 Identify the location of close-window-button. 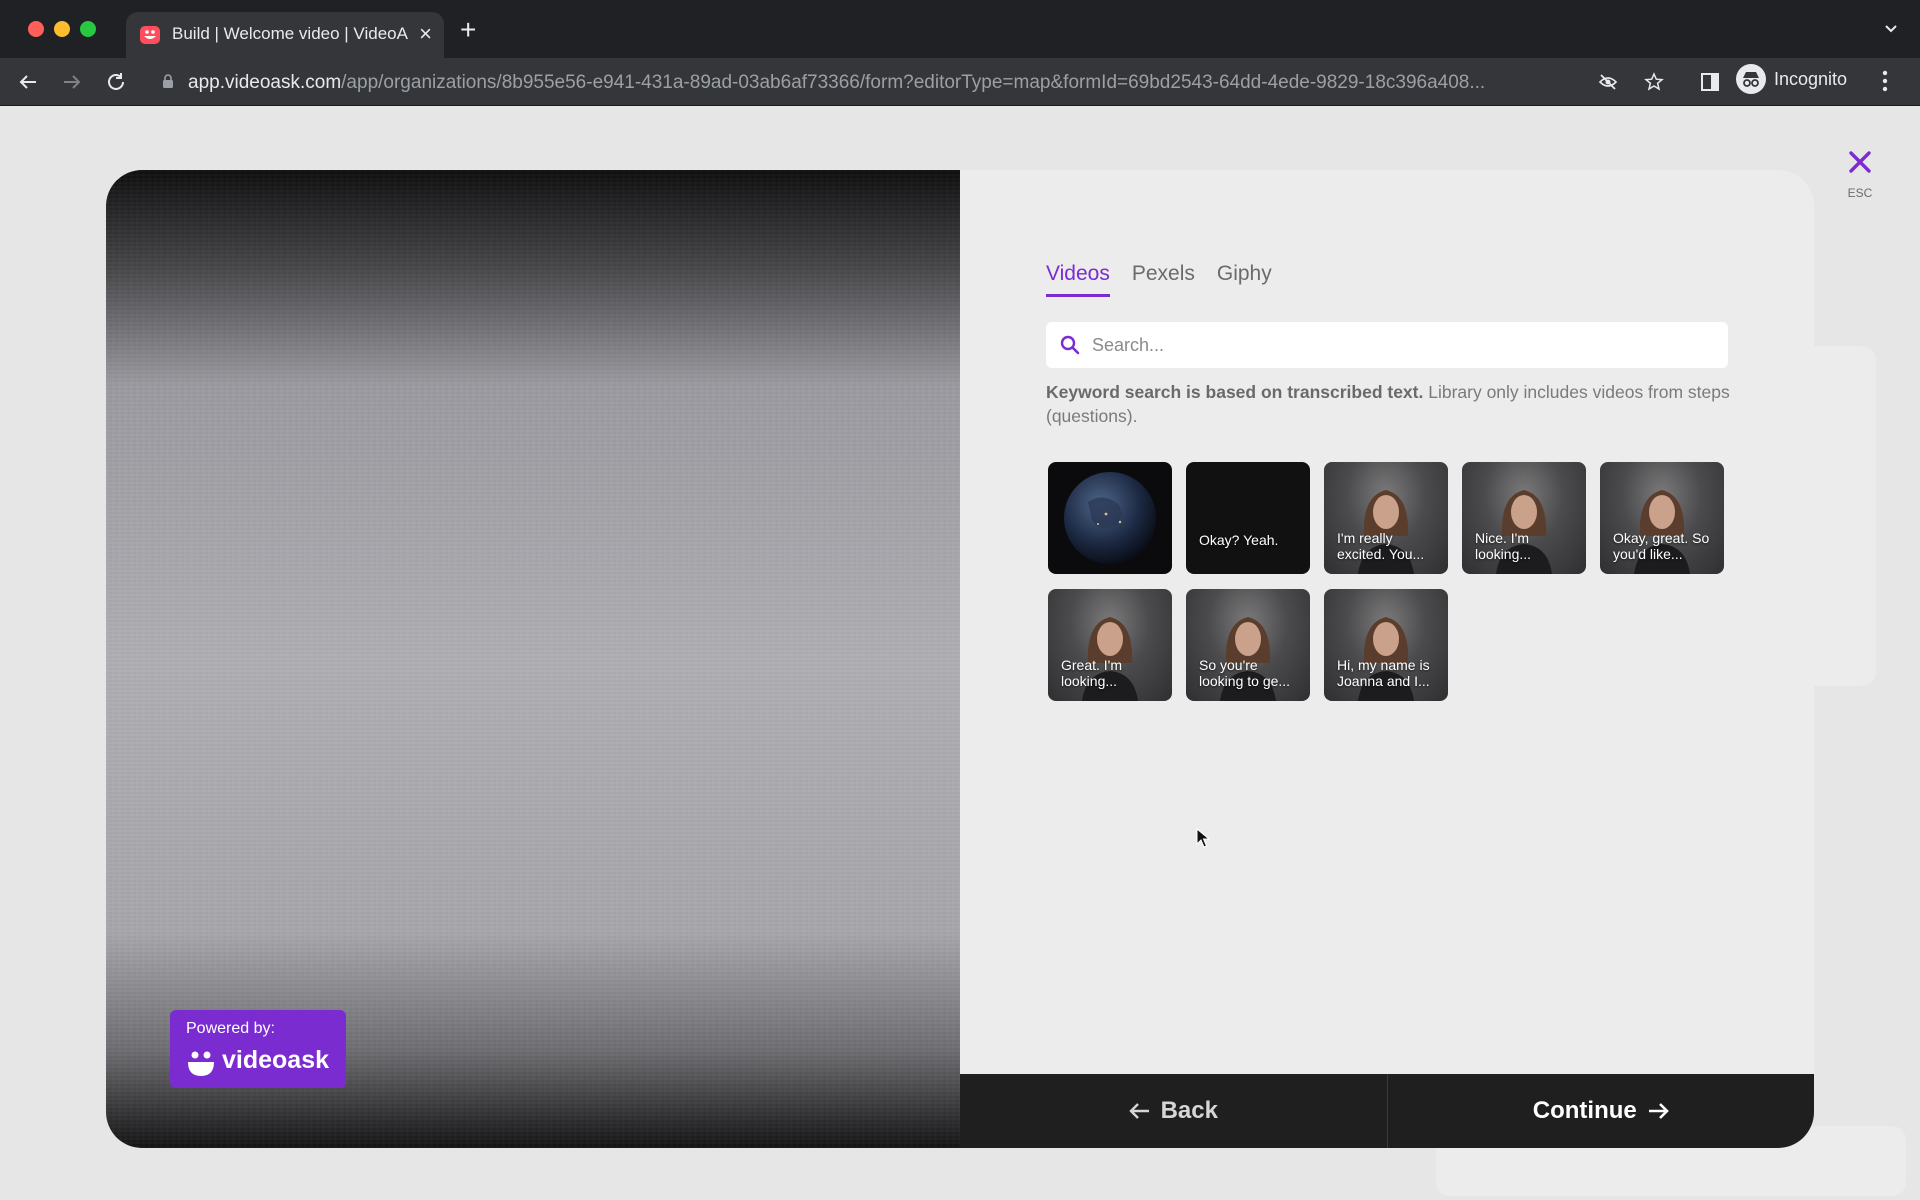
(36, 29).